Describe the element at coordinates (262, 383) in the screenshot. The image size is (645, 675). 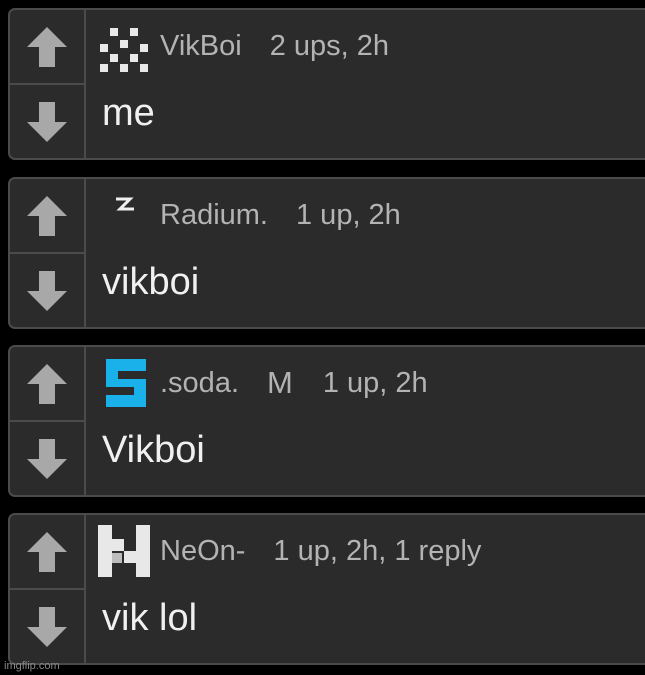
I see `comment-header: .soda. M 1 up, 2h` at that location.